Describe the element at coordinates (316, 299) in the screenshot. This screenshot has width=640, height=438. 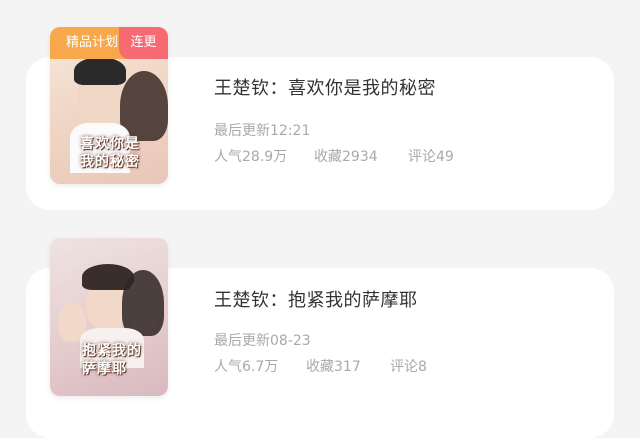
I see `book-title: 王楚钦：抱紧我的萨摩耶` at that location.